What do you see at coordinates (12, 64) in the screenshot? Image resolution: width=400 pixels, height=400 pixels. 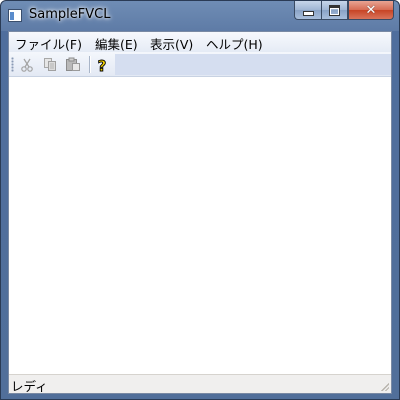 I see `toolbar-grip` at bounding box center [12, 64].